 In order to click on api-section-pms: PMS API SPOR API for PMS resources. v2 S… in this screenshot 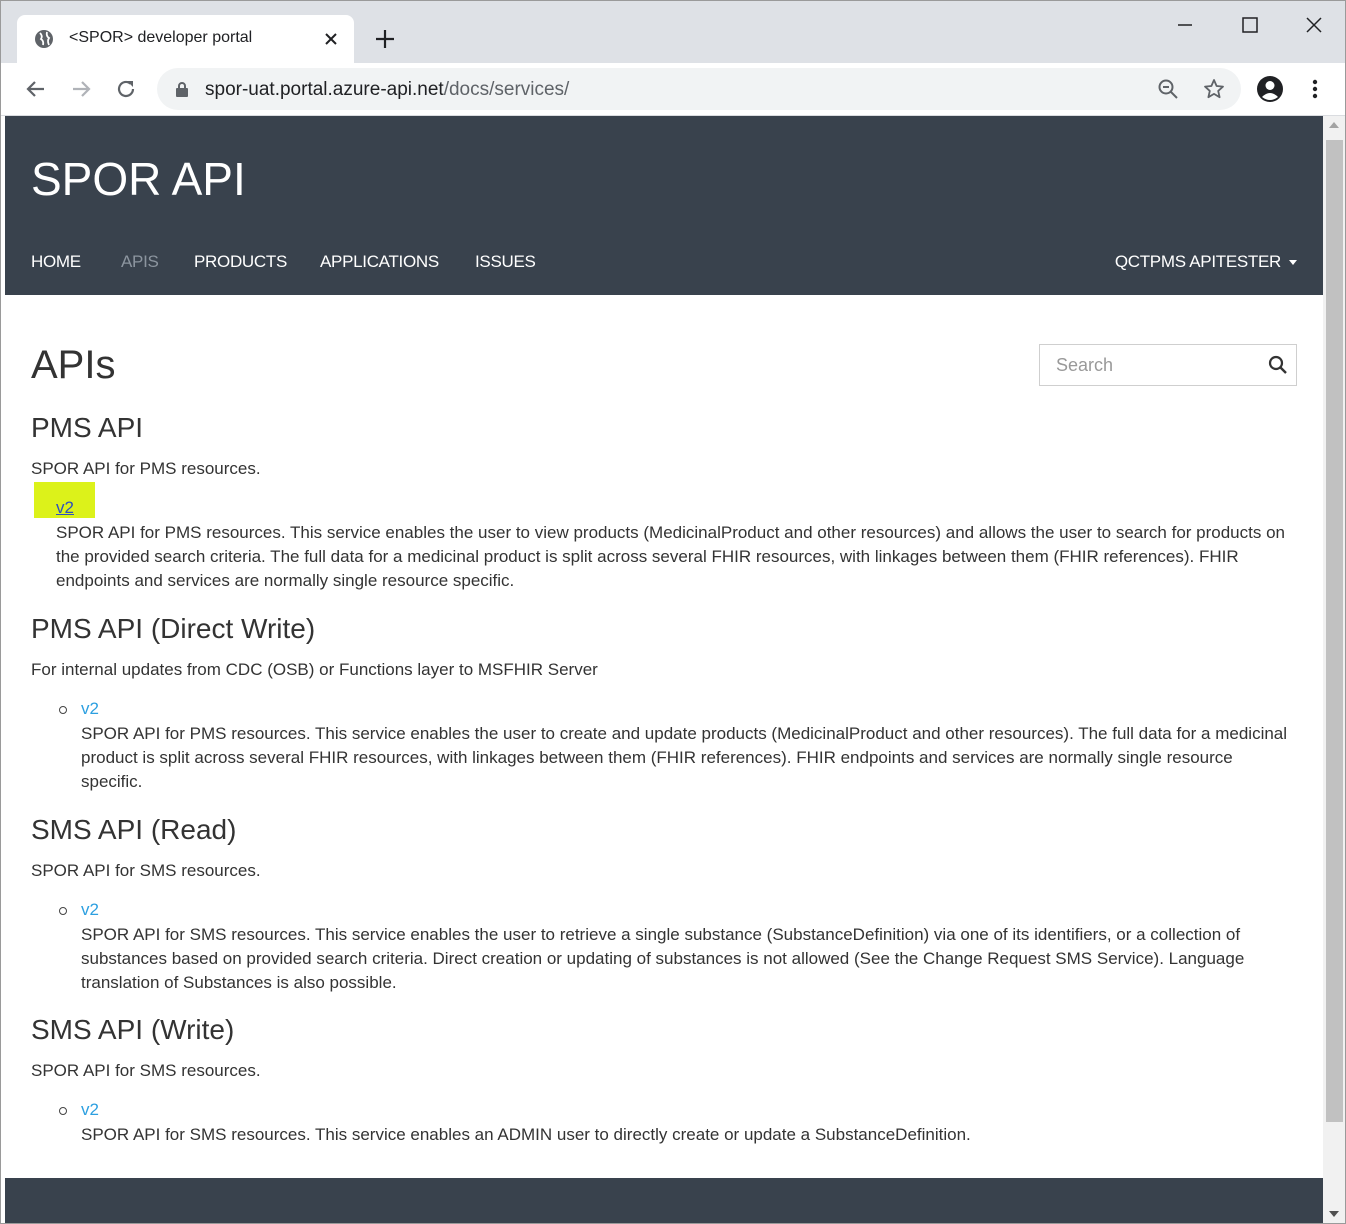, I will do `click(664, 500)`.